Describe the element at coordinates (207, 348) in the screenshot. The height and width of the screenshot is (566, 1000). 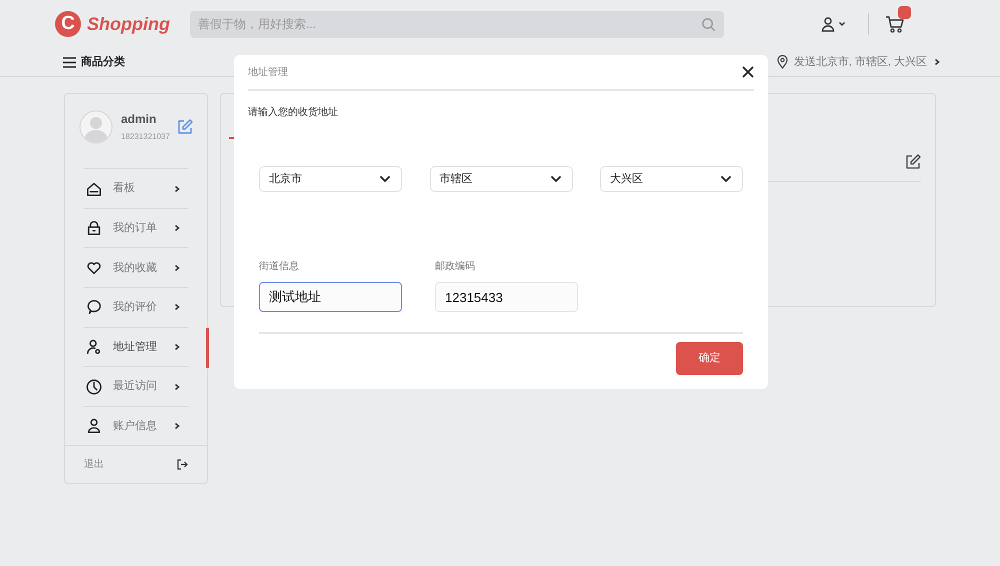
I see `selected-indicator` at that location.